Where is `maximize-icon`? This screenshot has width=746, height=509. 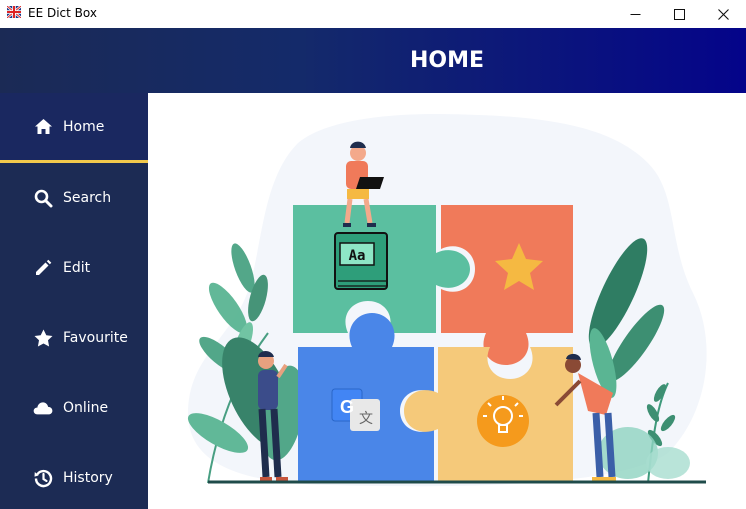 maximize-icon is located at coordinates (679, 14).